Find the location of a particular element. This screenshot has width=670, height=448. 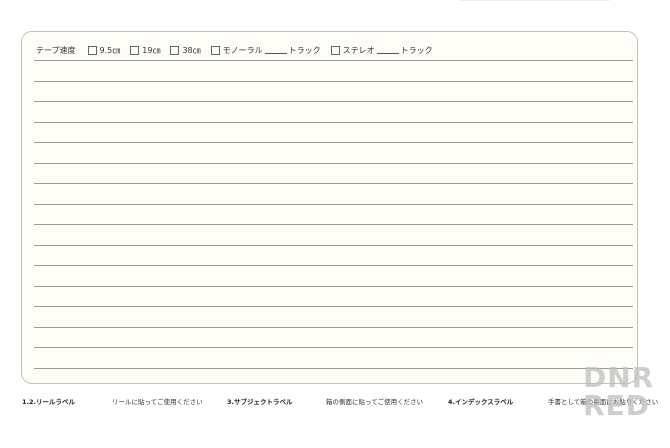

index-label-title: 4.インデックスラベル is located at coordinates (481, 402).